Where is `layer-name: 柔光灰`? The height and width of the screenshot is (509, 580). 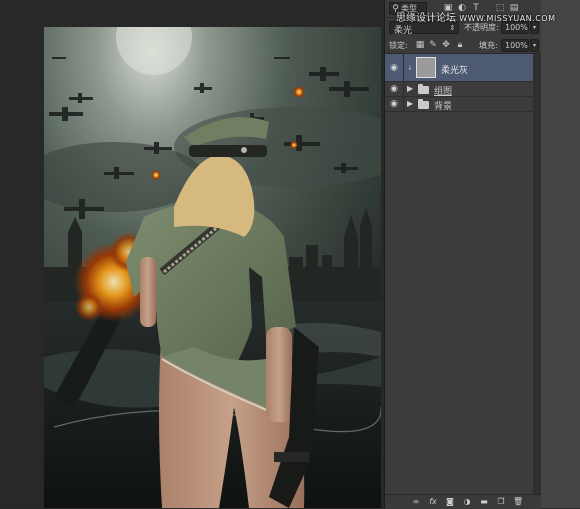
layer-name: 柔光灰 is located at coordinates (455, 71).